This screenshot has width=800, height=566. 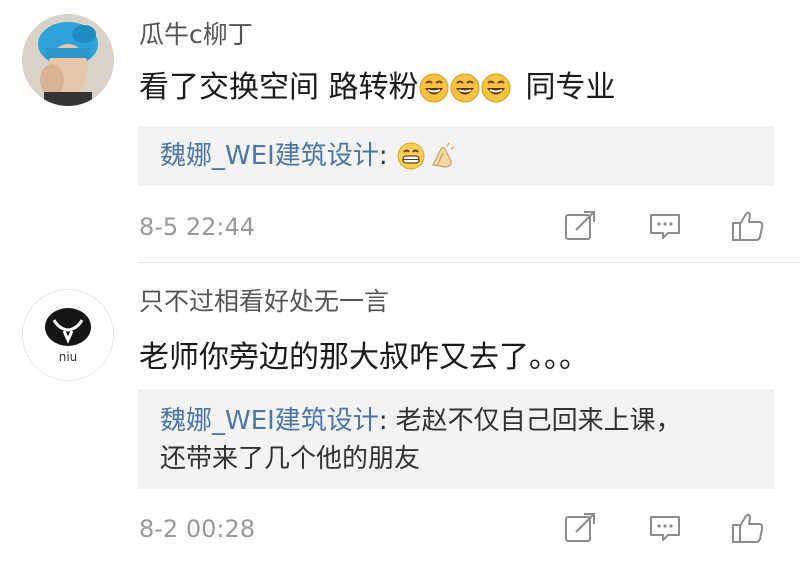 What do you see at coordinates (570, 87) in the screenshot?
I see `comment-text-part: 同专业` at bounding box center [570, 87].